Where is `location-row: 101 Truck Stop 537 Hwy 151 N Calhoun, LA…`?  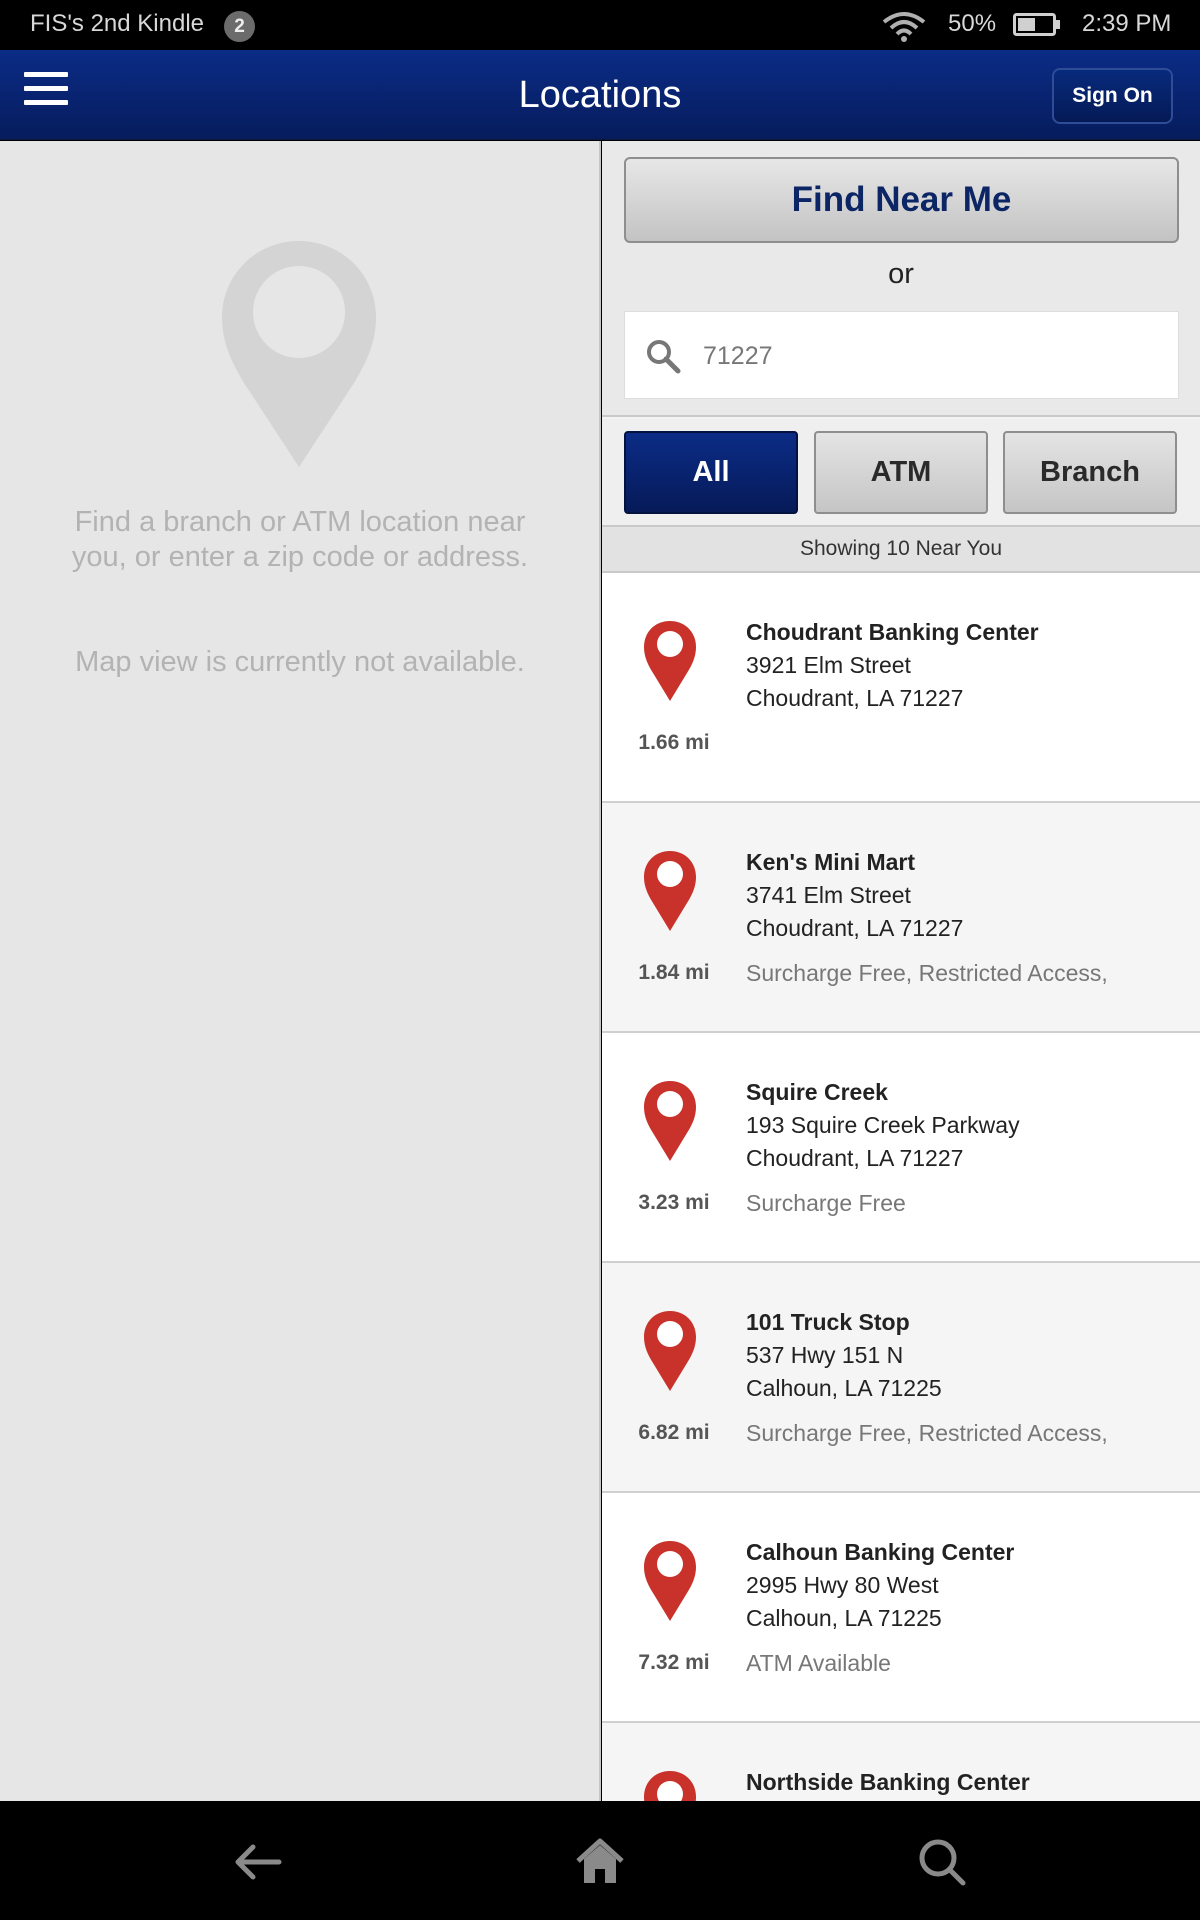 location-row: 101 Truck Stop 537 Hwy 151 N Calhoun, LA… is located at coordinates (901, 1378).